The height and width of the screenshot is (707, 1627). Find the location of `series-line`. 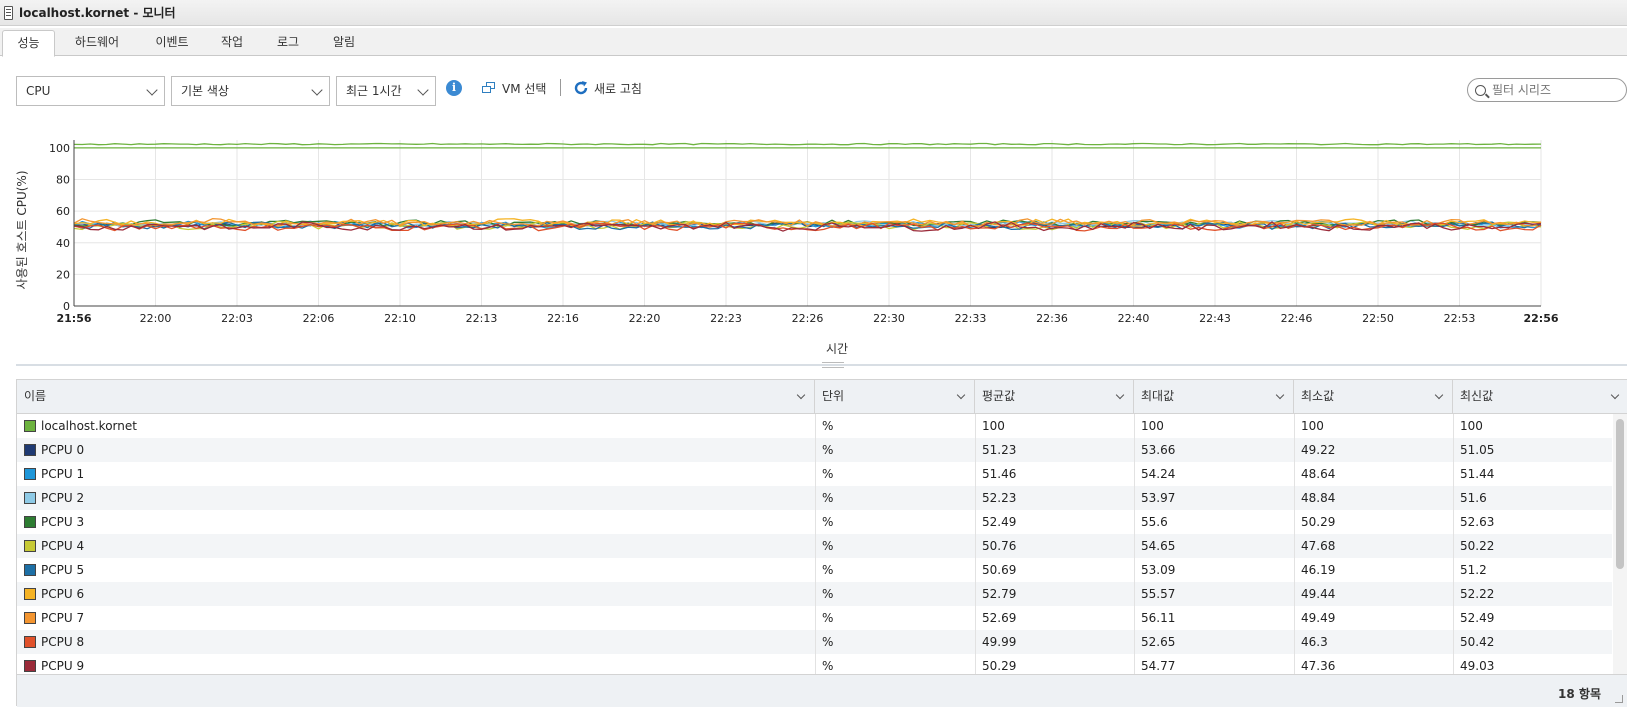

series-line is located at coordinates (807, 144).